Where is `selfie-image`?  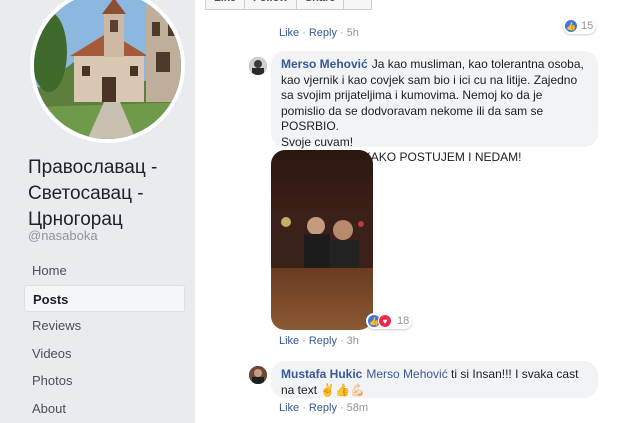
selfie-image is located at coordinates (322, 240).